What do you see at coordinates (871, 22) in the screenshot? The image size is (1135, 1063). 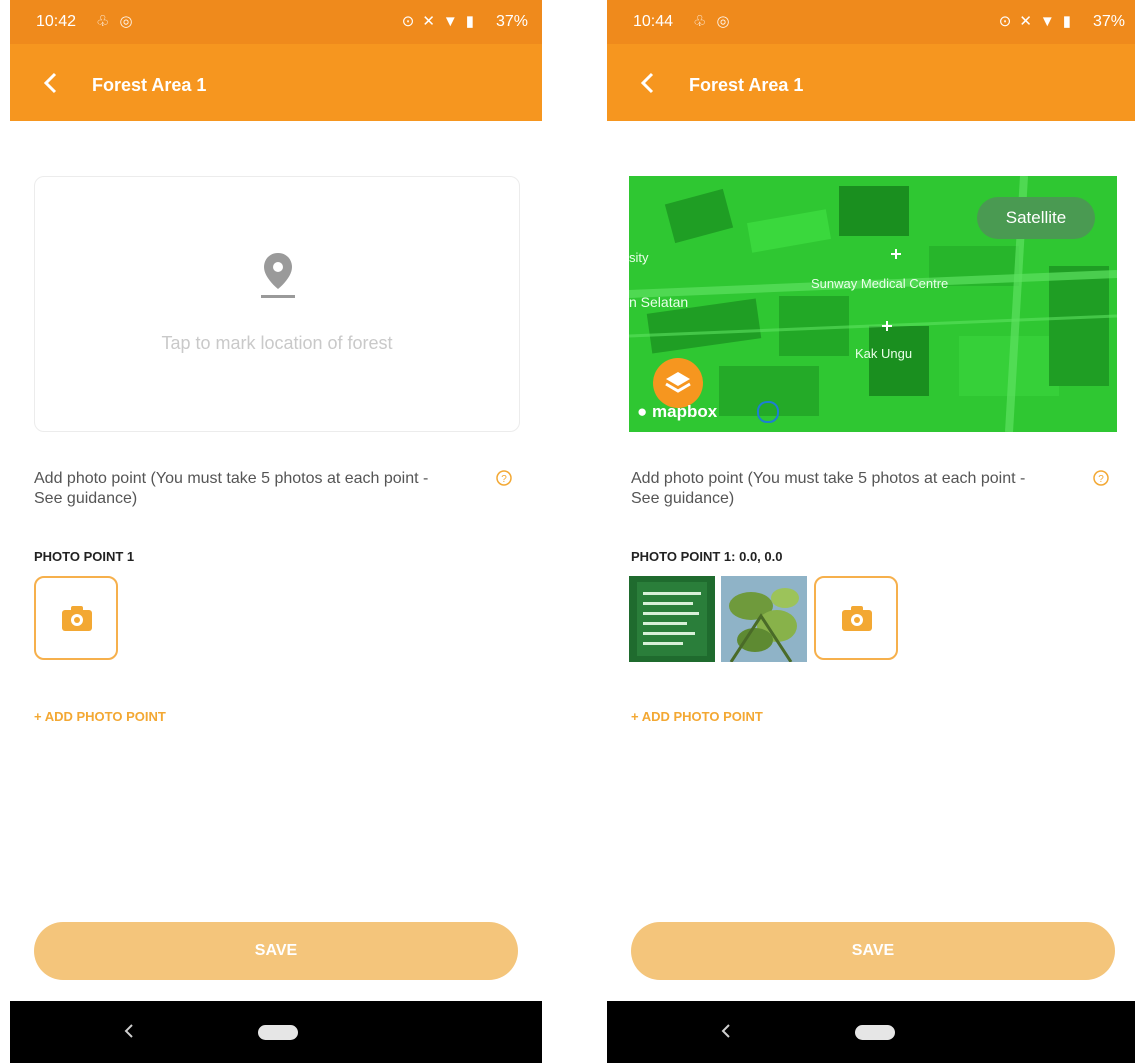 I see `status-bar: 10:44 ♧◎ ⊙✕▼▮ 37%` at bounding box center [871, 22].